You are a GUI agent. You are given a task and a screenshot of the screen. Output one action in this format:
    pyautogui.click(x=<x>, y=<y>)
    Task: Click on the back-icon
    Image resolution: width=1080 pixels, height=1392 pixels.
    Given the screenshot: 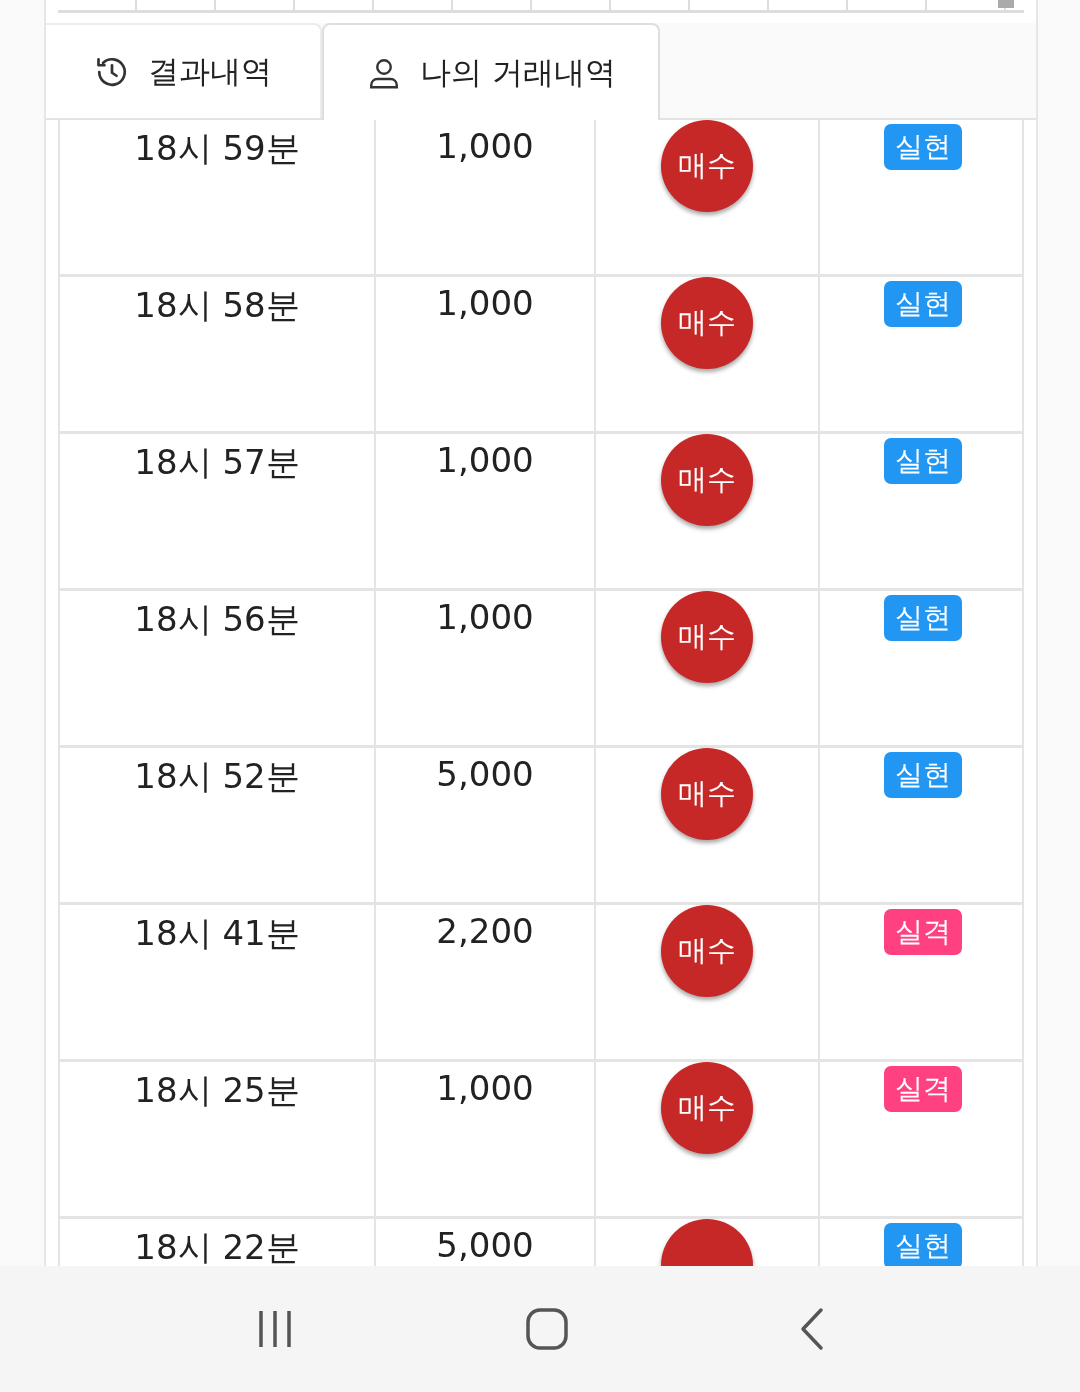 What is the action you would take?
    pyautogui.click(x=812, y=1329)
    